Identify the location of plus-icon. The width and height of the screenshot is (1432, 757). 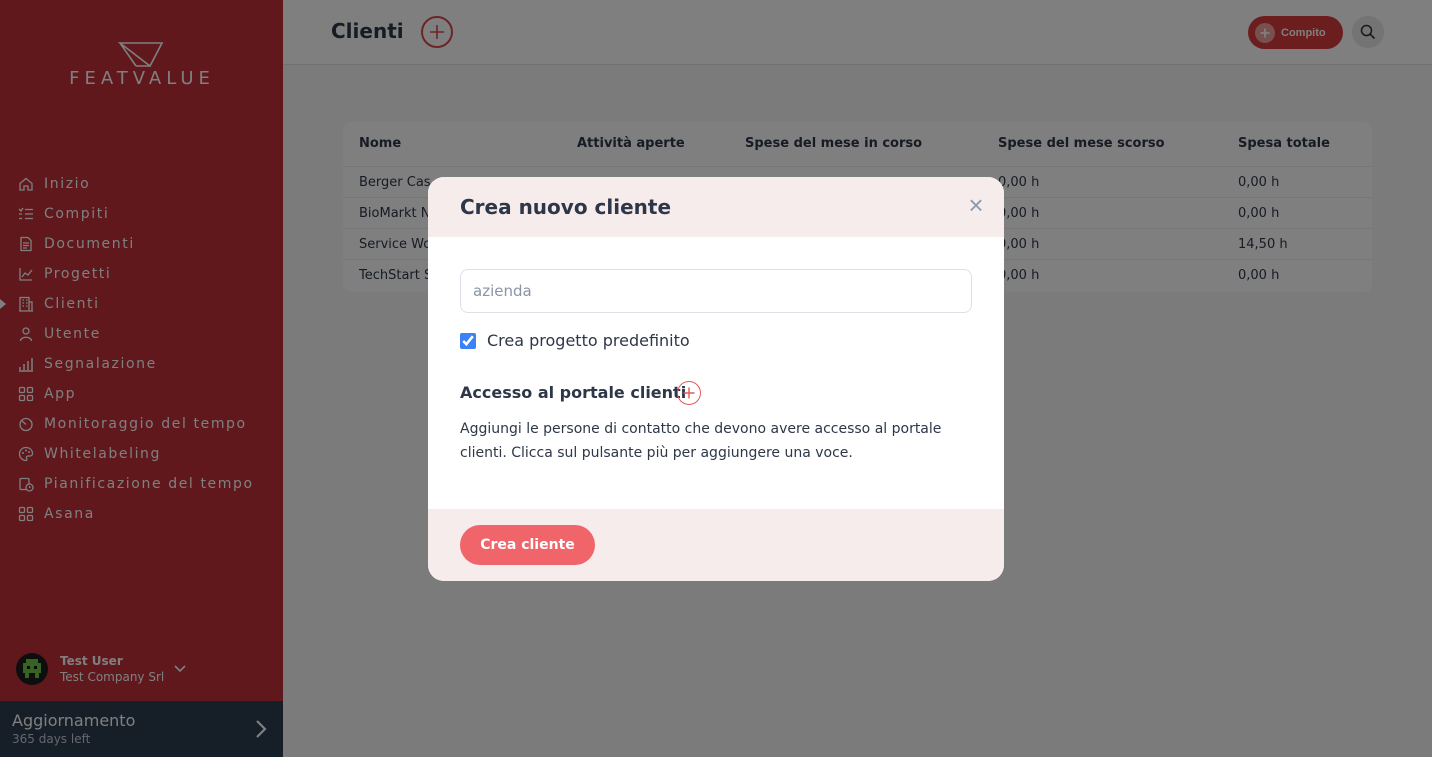
(689, 393).